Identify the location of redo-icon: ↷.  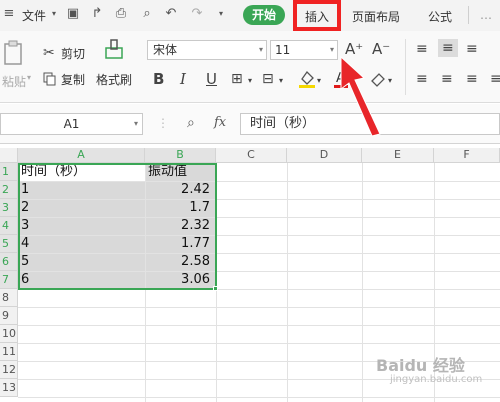
(197, 14).